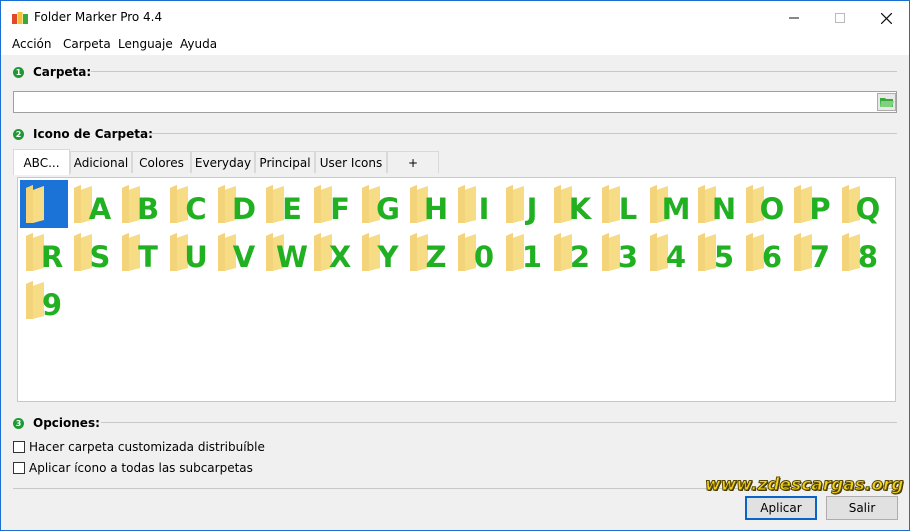 The image size is (910, 531). What do you see at coordinates (868, 209) in the screenshot?
I see `icon-glyph-label: Q` at bounding box center [868, 209].